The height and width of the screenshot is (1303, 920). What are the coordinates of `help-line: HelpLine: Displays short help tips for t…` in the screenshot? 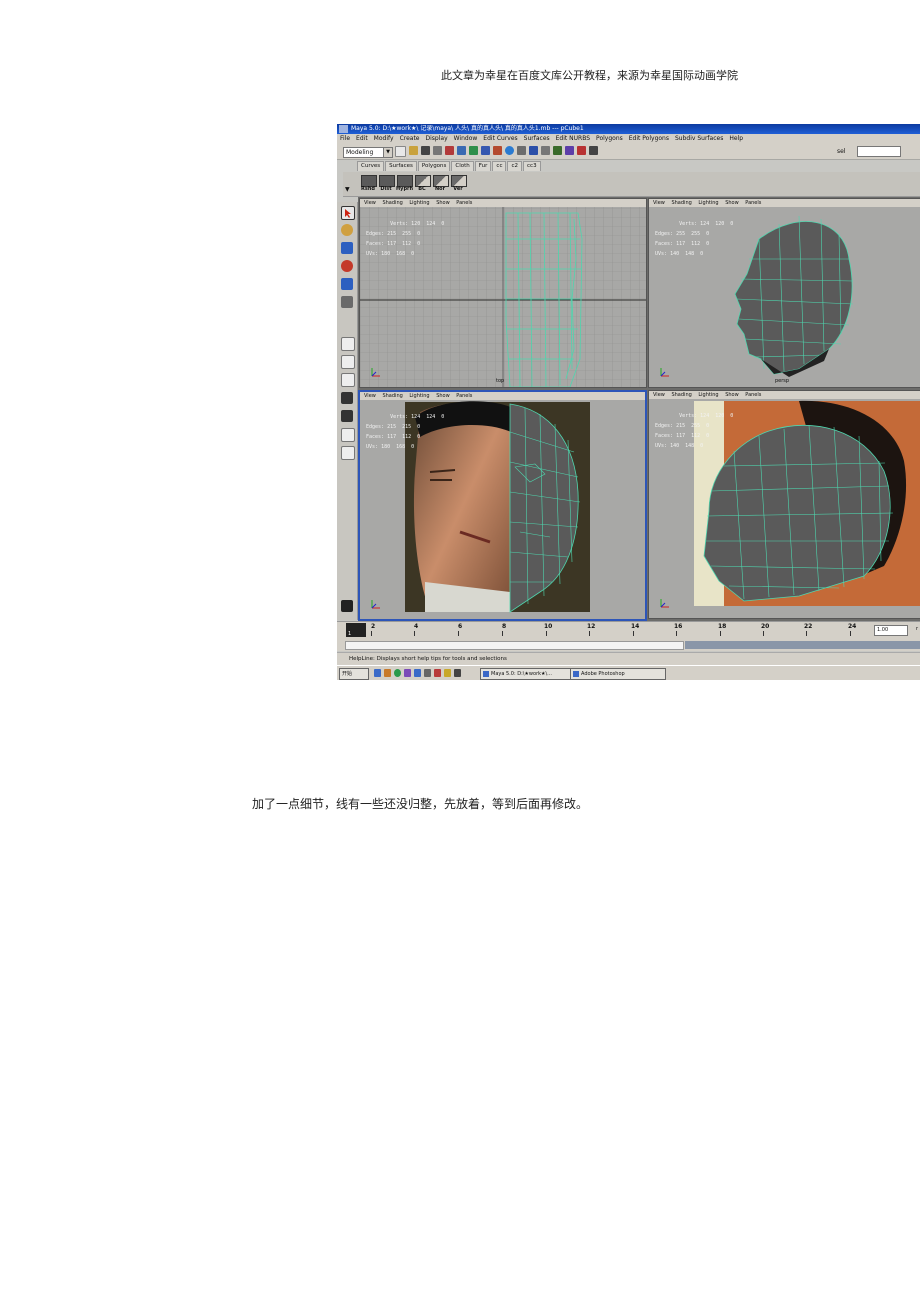 It's located at (628, 658).